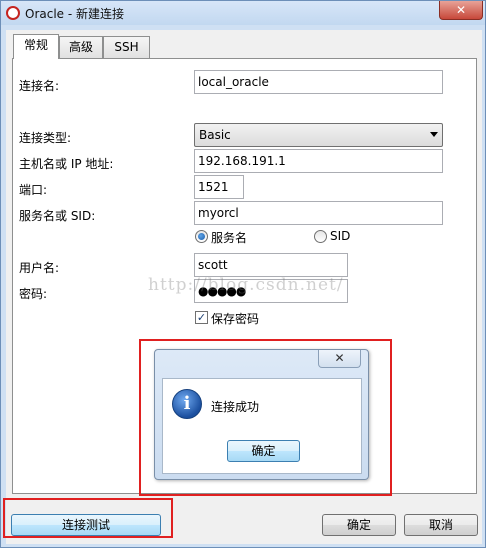  I want to click on sid-radio-label: SID, so click(340, 236).